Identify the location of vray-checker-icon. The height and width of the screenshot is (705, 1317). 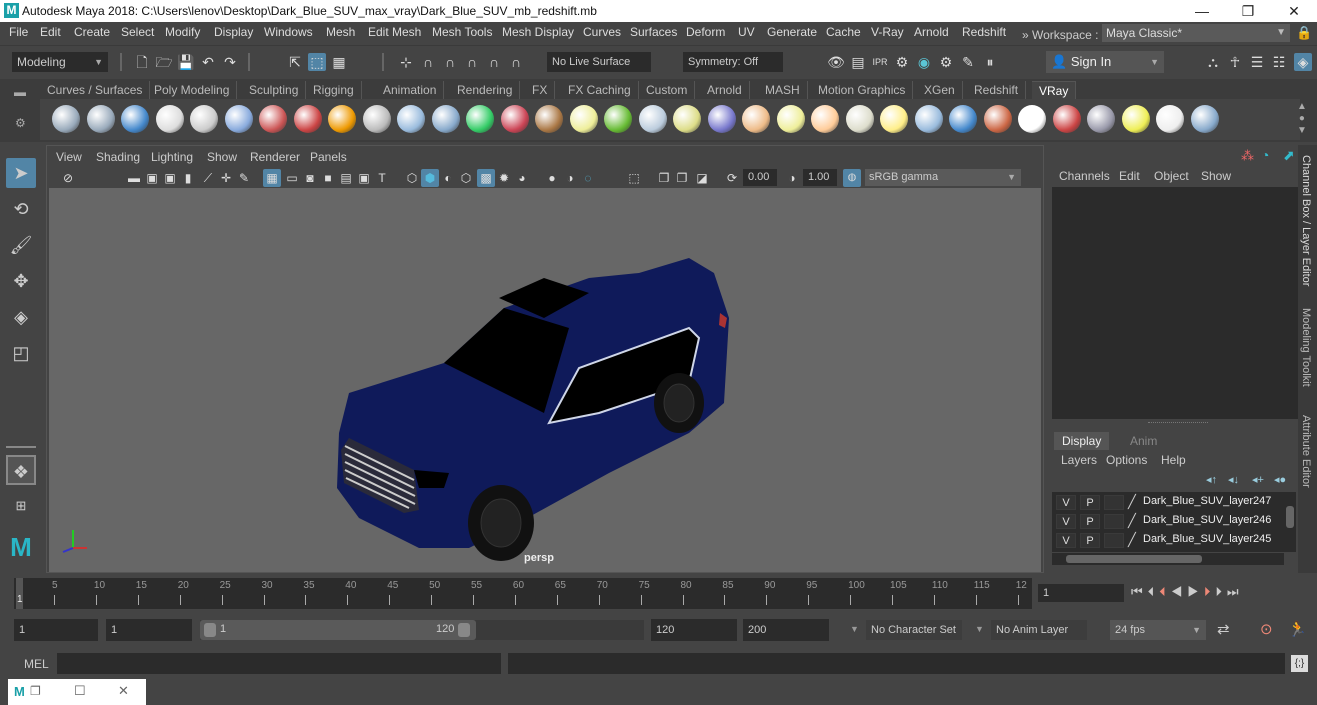
(1032, 119).